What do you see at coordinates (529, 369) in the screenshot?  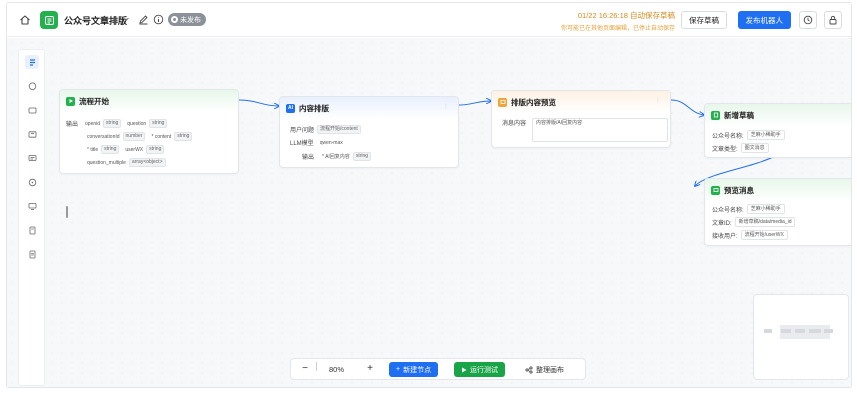 I see `tidy-icon` at bounding box center [529, 369].